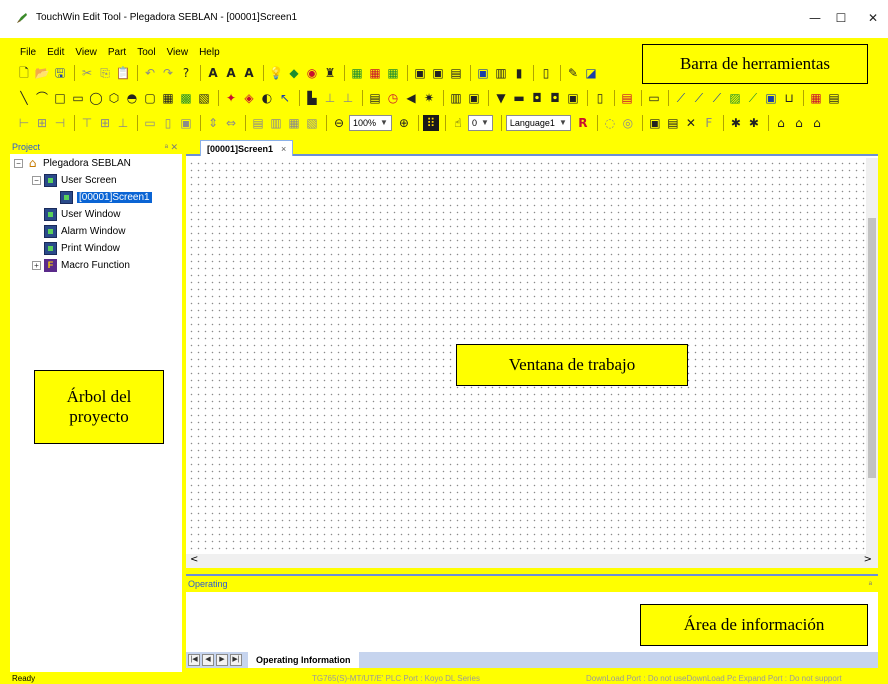  I want to click on thermometer-icon: ▼, so click(501, 98).